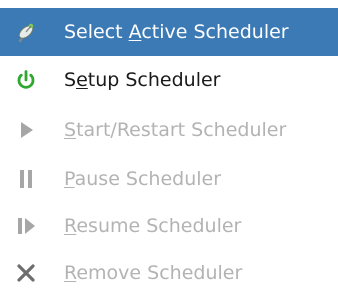  I want to click on play-icon, so click(26, 130).